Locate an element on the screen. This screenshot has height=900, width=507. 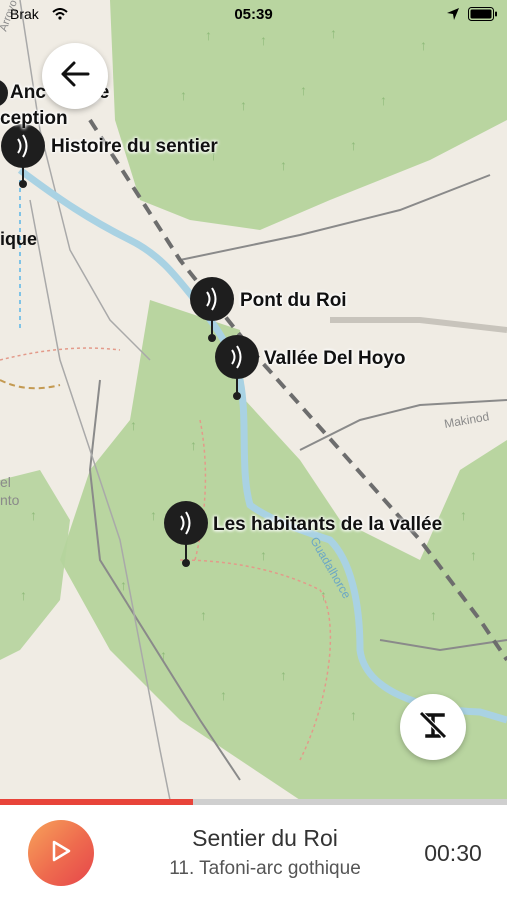
arrow-left-icon is located at coordinates (75, 76).